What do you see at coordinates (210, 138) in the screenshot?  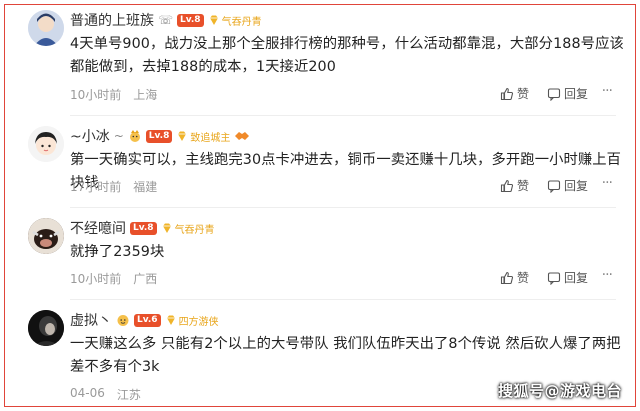 I see `title-badge-label: 致追城主` at bounding box center [210, 138].